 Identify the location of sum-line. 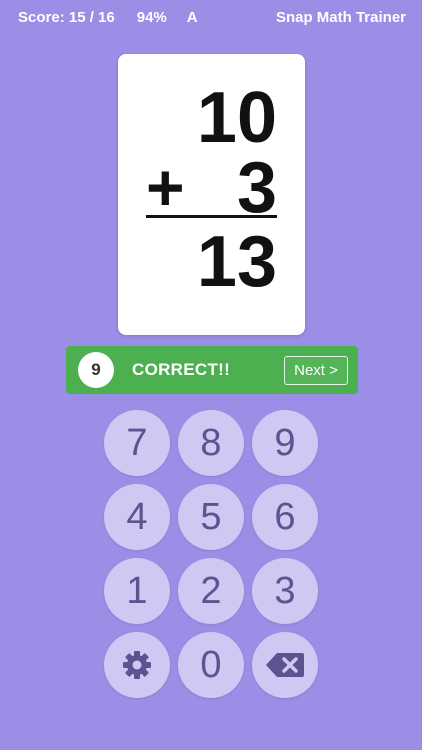
(211, 216).